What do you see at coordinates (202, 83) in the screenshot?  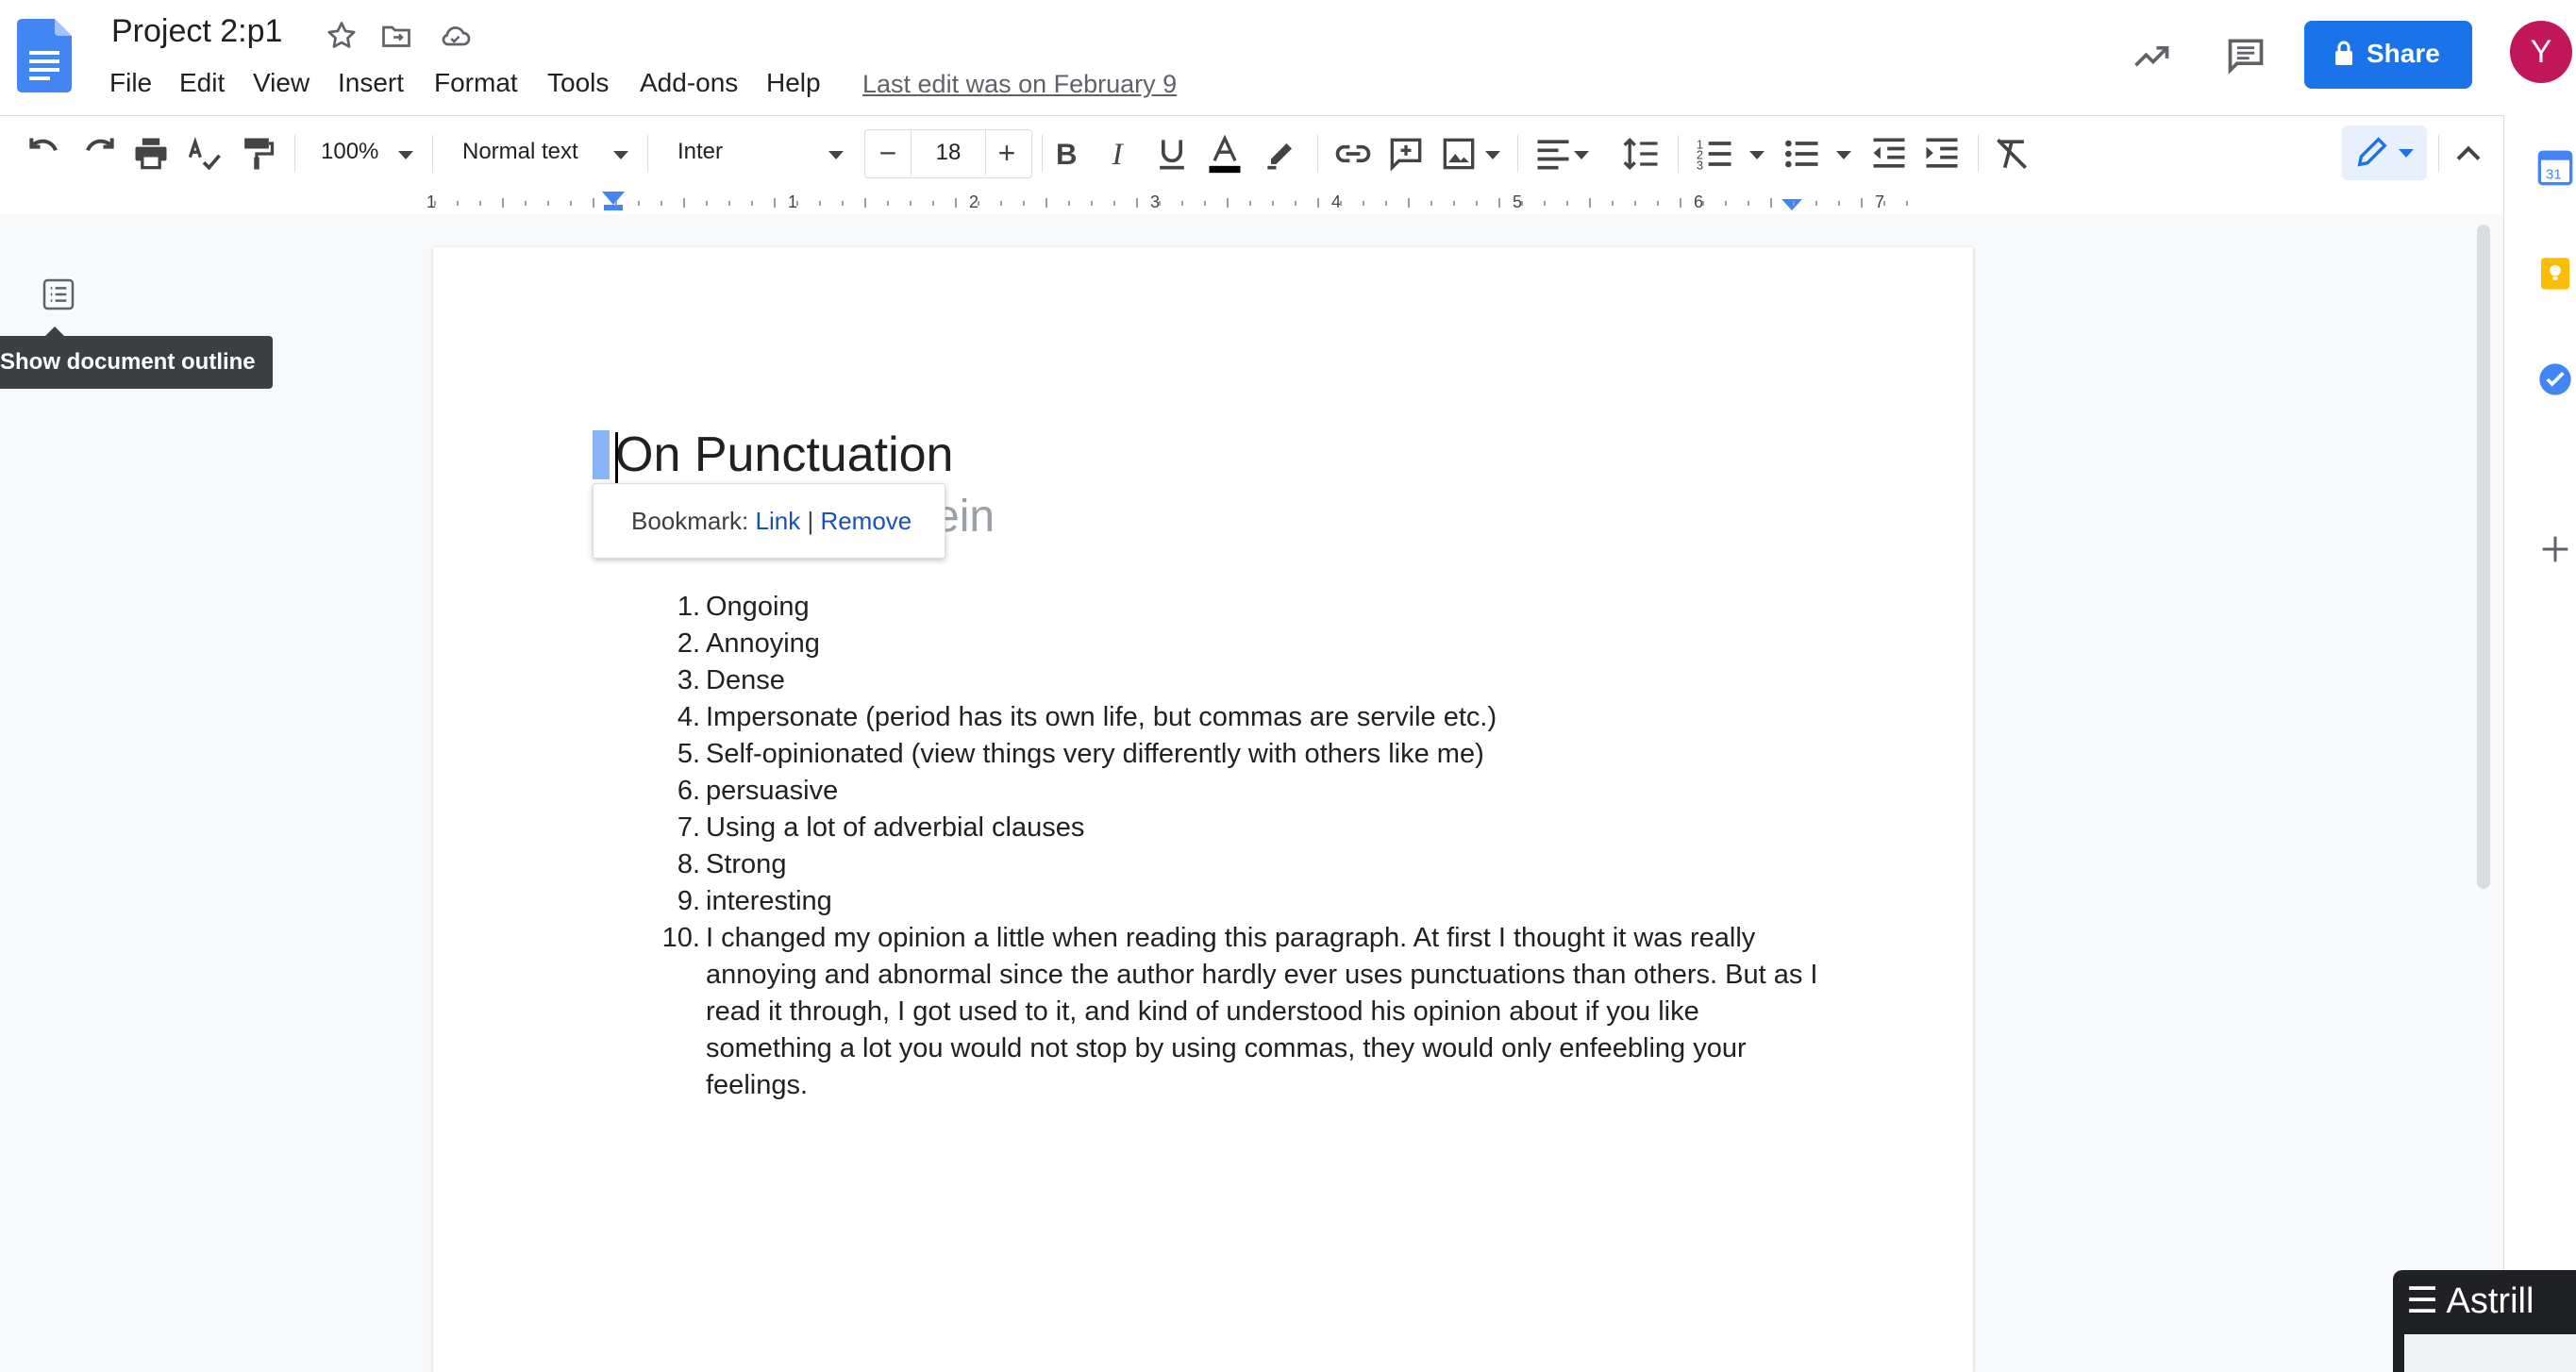 I see `menu-edit: Edit` at bounding box center [202, 83].